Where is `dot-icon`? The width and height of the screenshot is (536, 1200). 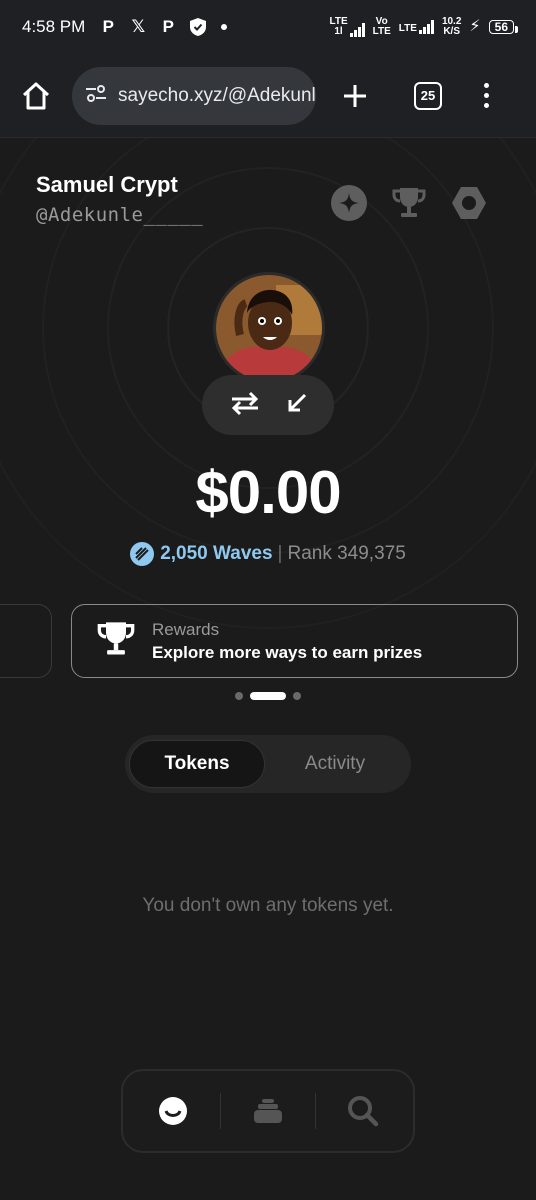
dot-icon is located at coordinates (224, 27).